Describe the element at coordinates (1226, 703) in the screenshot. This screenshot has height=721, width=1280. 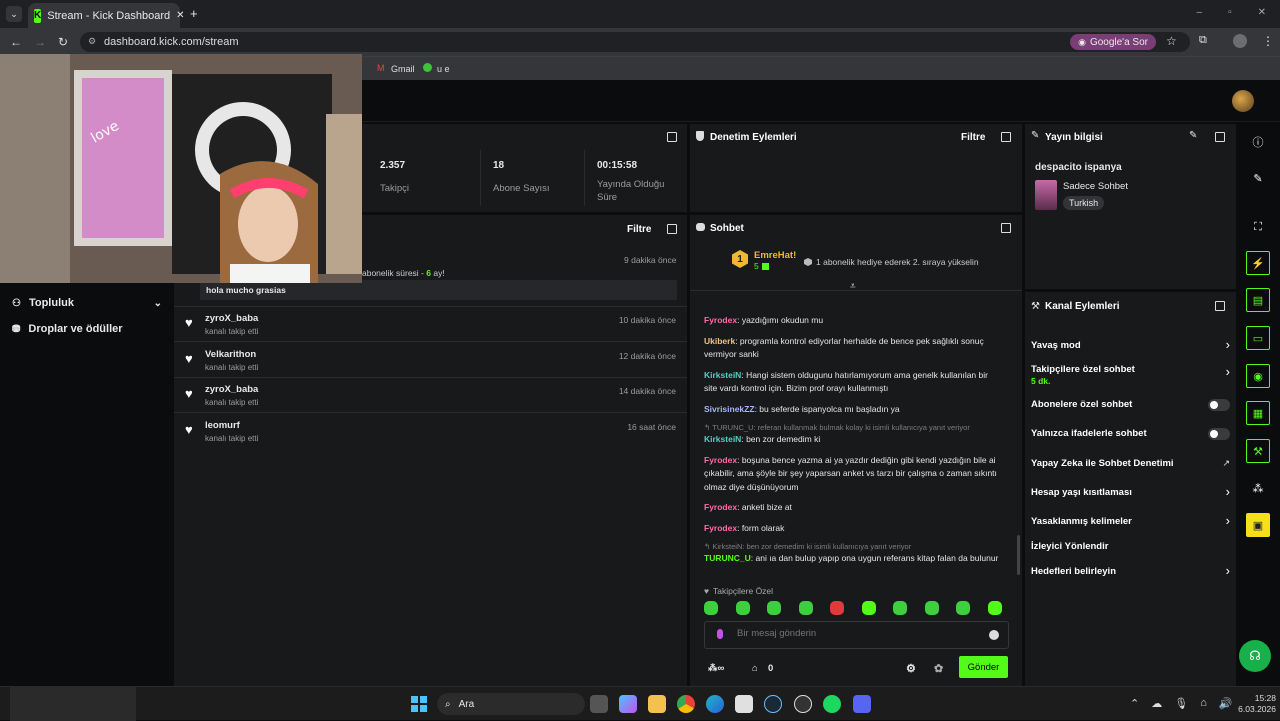
I see `volume-icon: 🔊` at that location.